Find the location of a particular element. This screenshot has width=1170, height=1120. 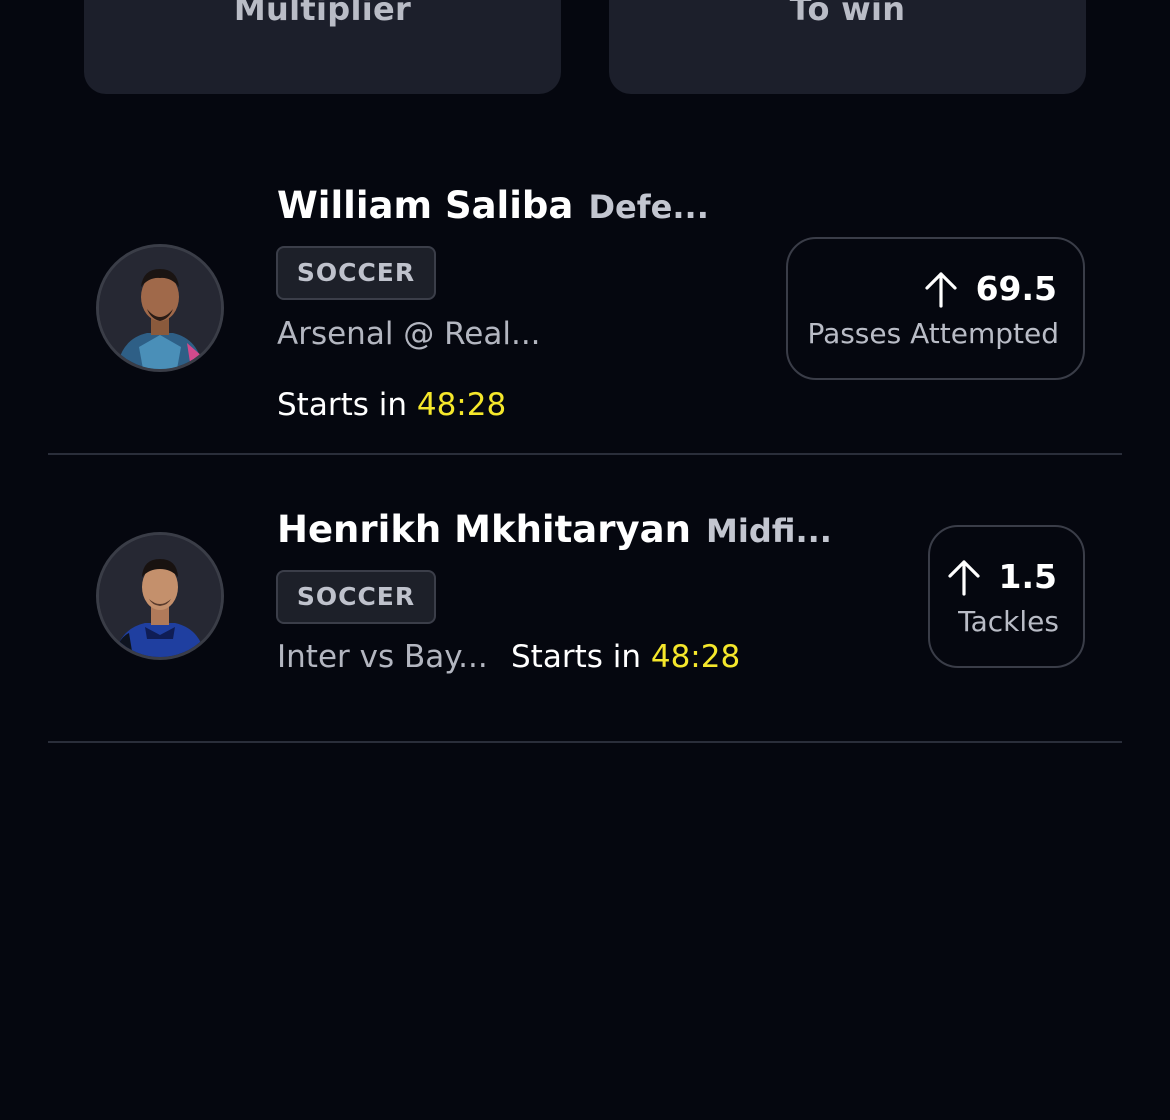

player-name: William Saliba is located at coordinates (425, 205).